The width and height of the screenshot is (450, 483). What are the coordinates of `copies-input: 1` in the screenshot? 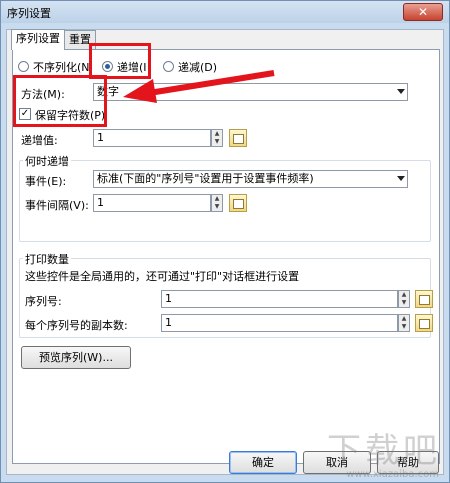 It's located at (279, 323).